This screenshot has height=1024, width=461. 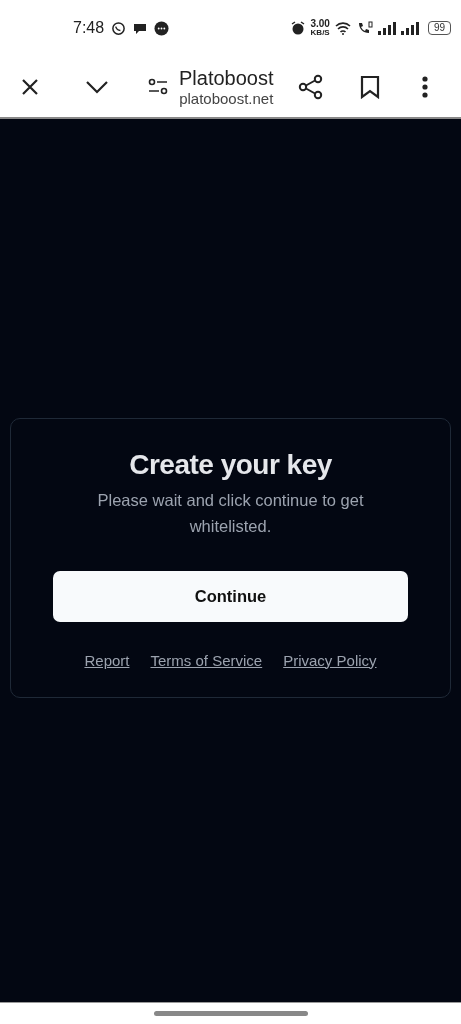 What do you see at coordinates (343, 28) in the screenshot?
I see `wifi-icon` at bounding box center [343, 28].